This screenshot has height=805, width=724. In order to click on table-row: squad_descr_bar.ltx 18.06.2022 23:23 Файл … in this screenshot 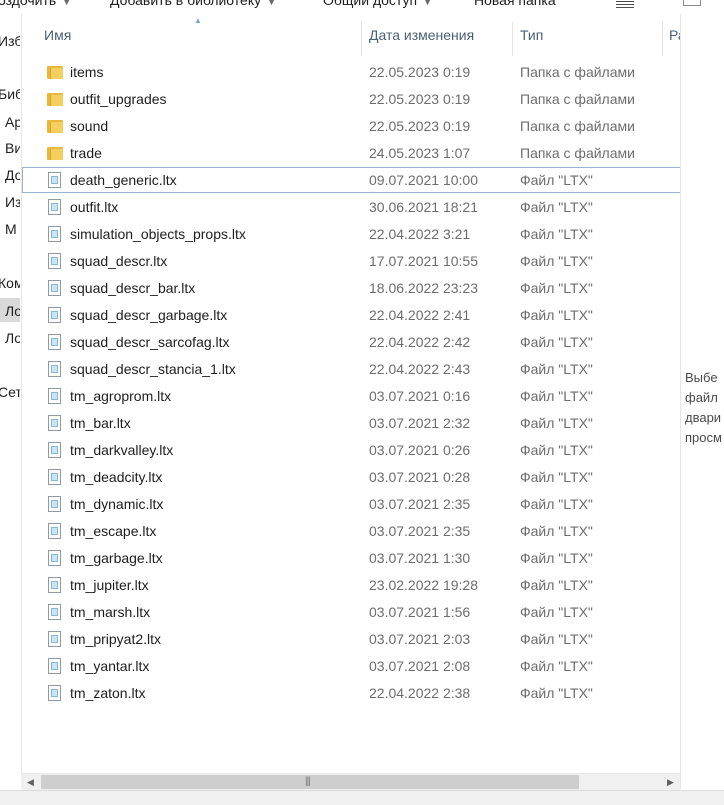, I will do `click(351, 288)`.